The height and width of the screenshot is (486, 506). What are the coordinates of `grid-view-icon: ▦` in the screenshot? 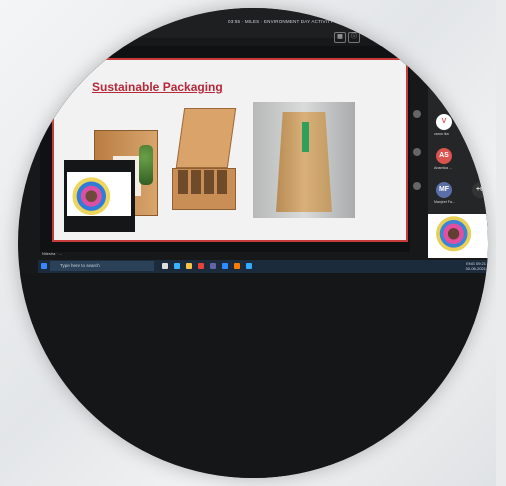 It's located at (340, 37).